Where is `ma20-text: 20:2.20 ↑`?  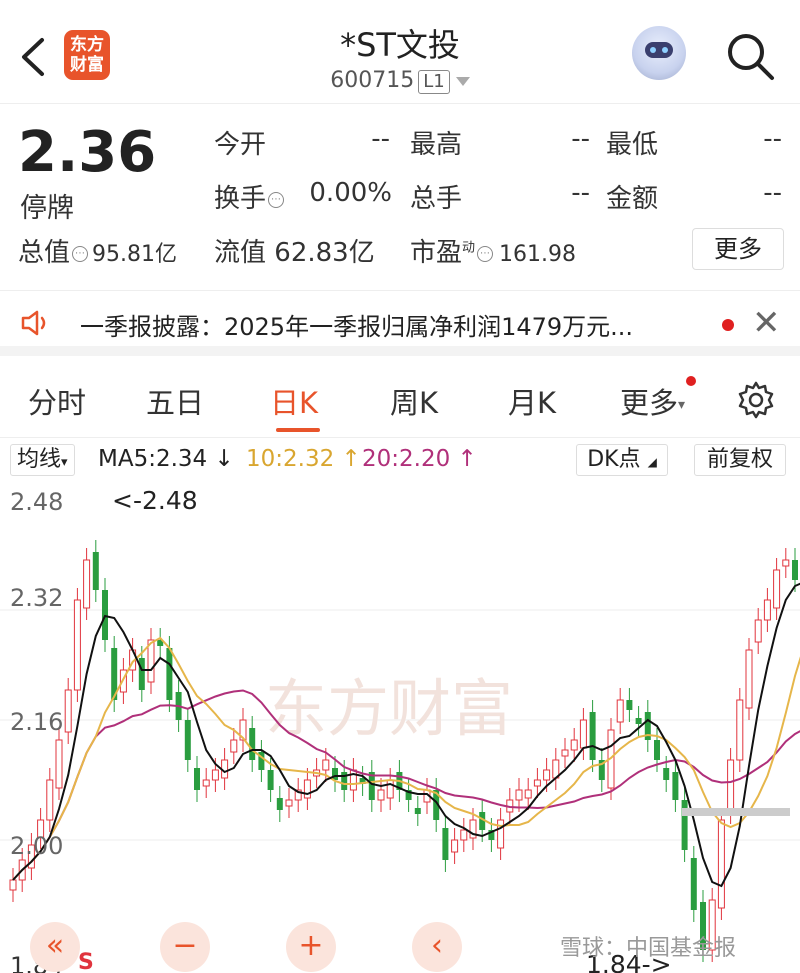
ma20-text: 20:2.20 ↑ is located at coordinates (419, 459).